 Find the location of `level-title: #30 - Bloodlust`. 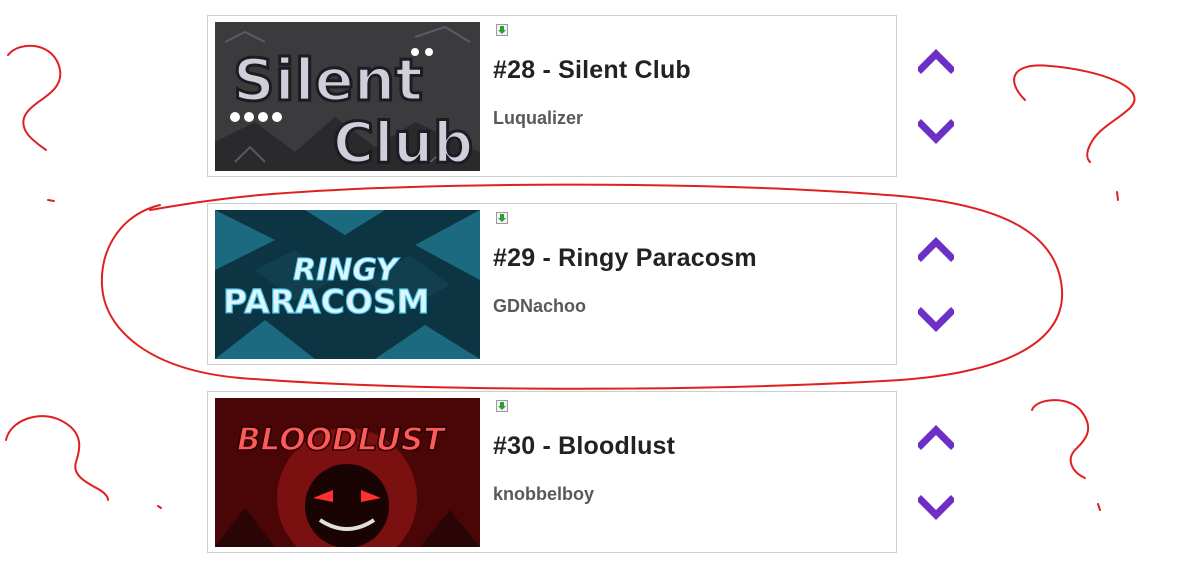

level-title: #30 - Bloodlust is located at coordinates (584, 446).